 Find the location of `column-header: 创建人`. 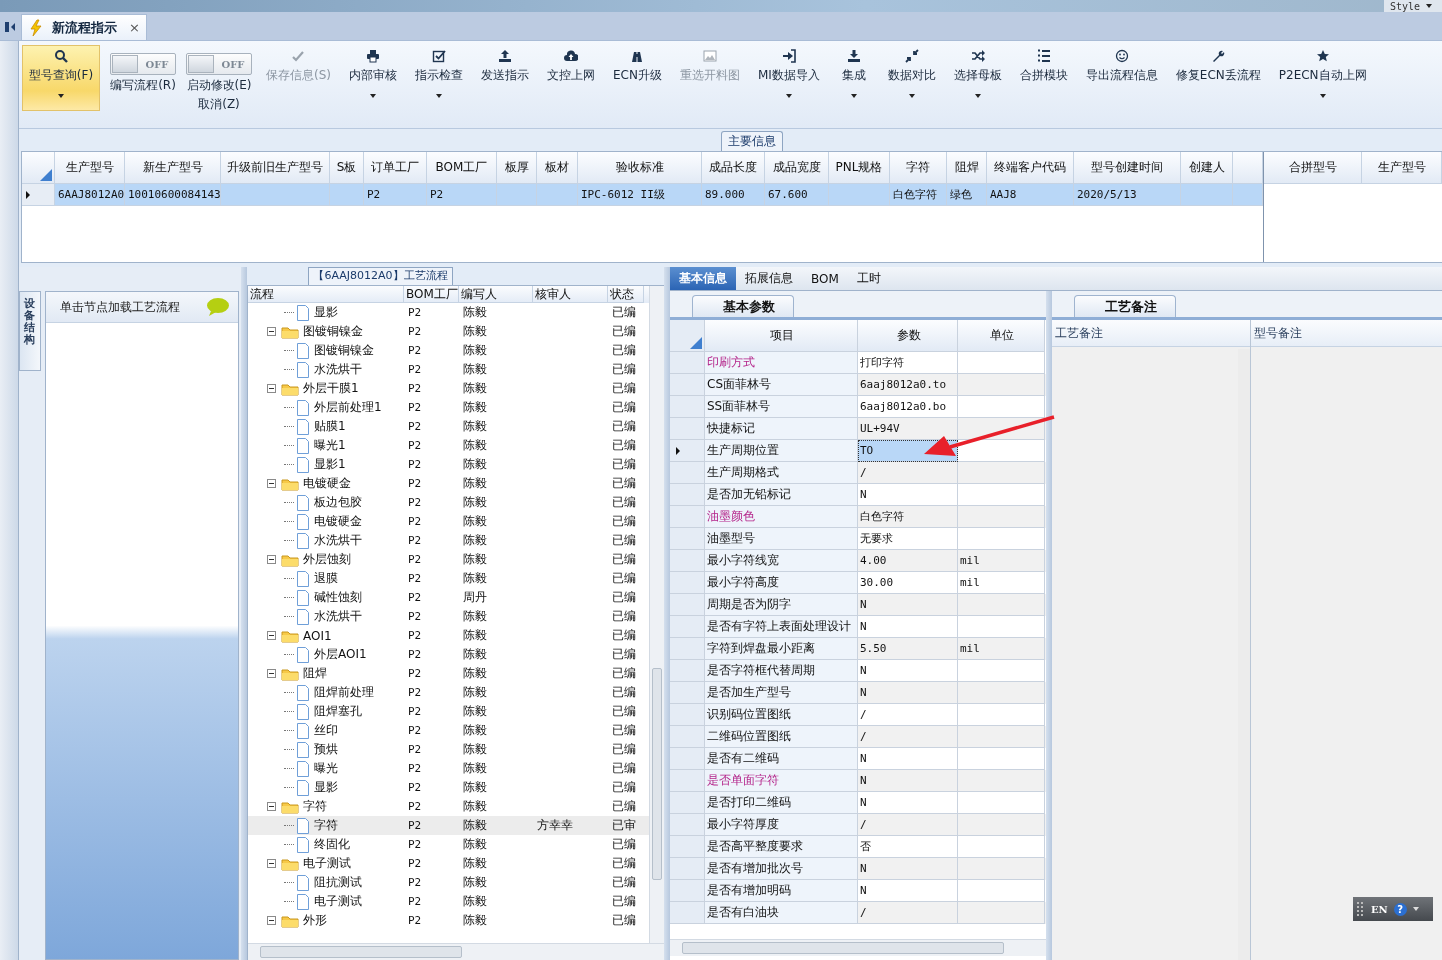

column-header: 创建人 is located at coordinates (1207, 168).